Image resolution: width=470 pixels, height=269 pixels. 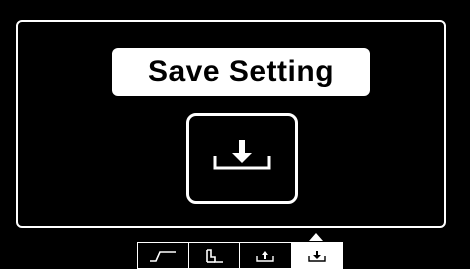 I want to click on tab-save, so click(x=317, y=255).